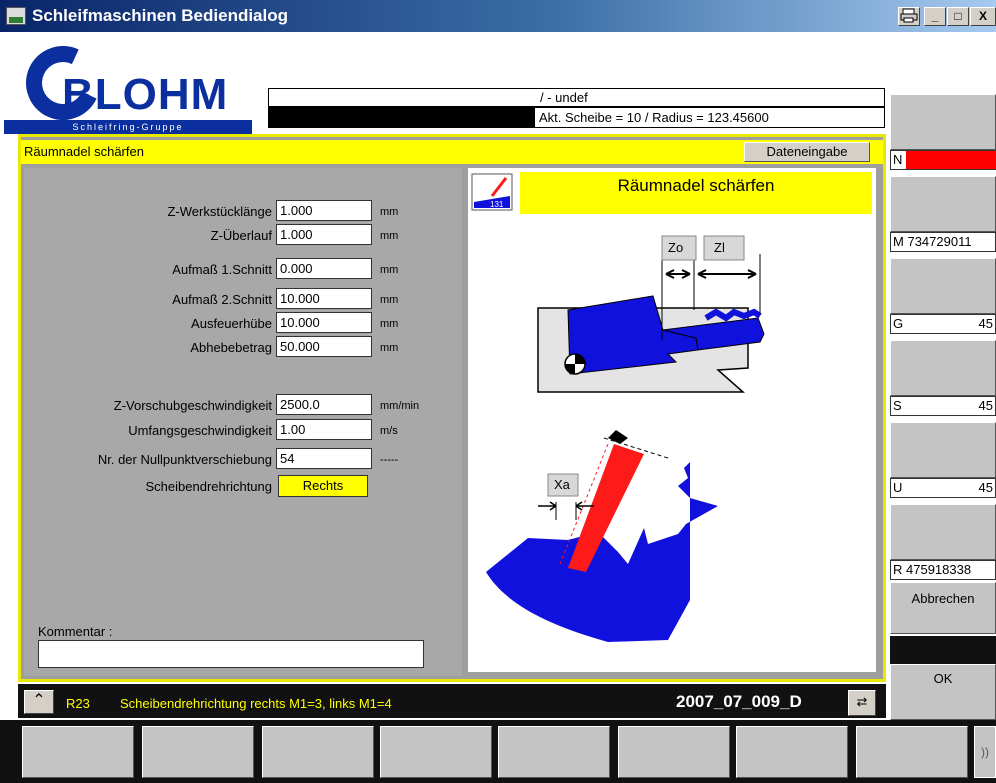 This screenshot has height=783, width=996. I want to click on n-field-key: N, so click(898, 159).